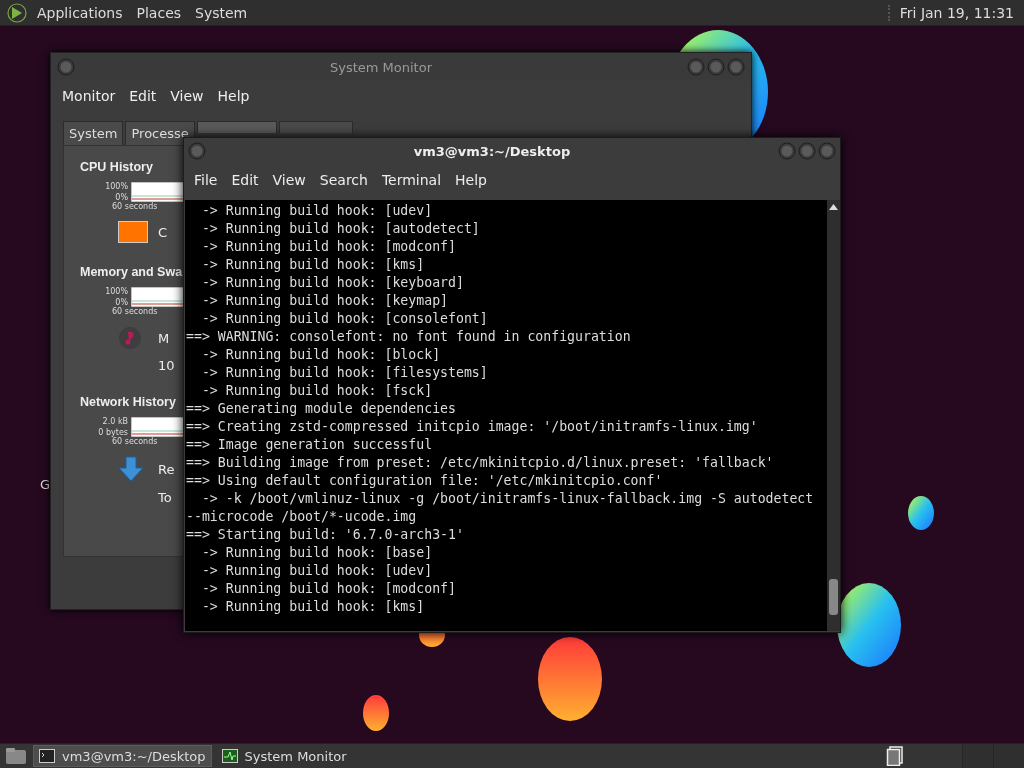 Image resolution: width=1024 pixels, height=768 pixels. What do you see at coordinates (316, 391) in the screenshot?
I see `terminal-line: -> Running build hook: [fsck]` at bounding box center [316, 391].